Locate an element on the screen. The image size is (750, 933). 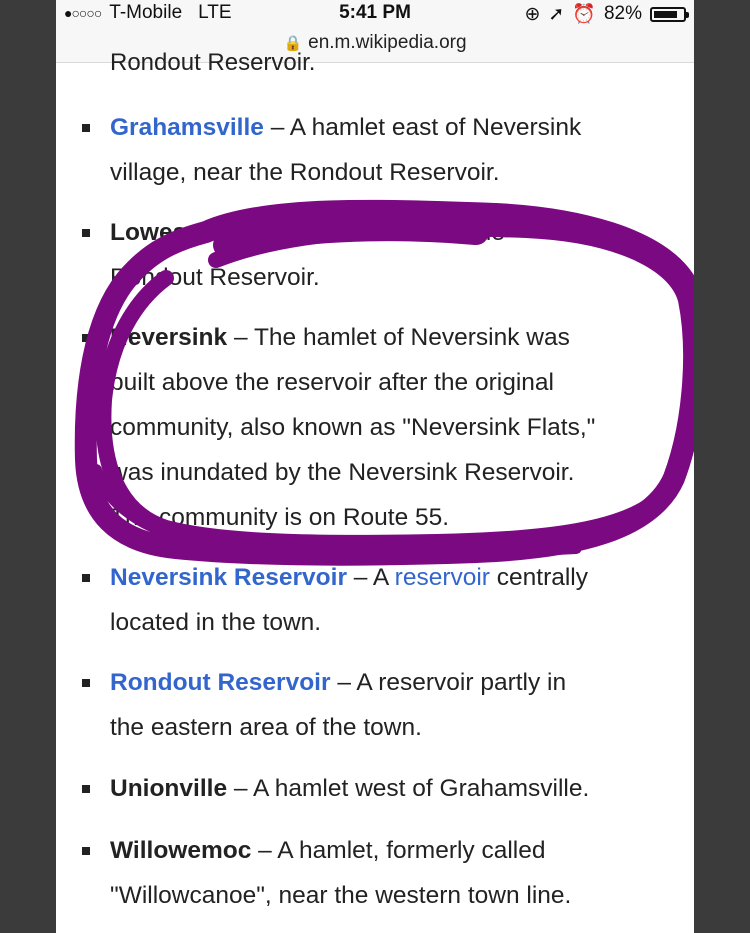
clipped-text: Rondout Reservoir. is located at coordinates (213, 62).